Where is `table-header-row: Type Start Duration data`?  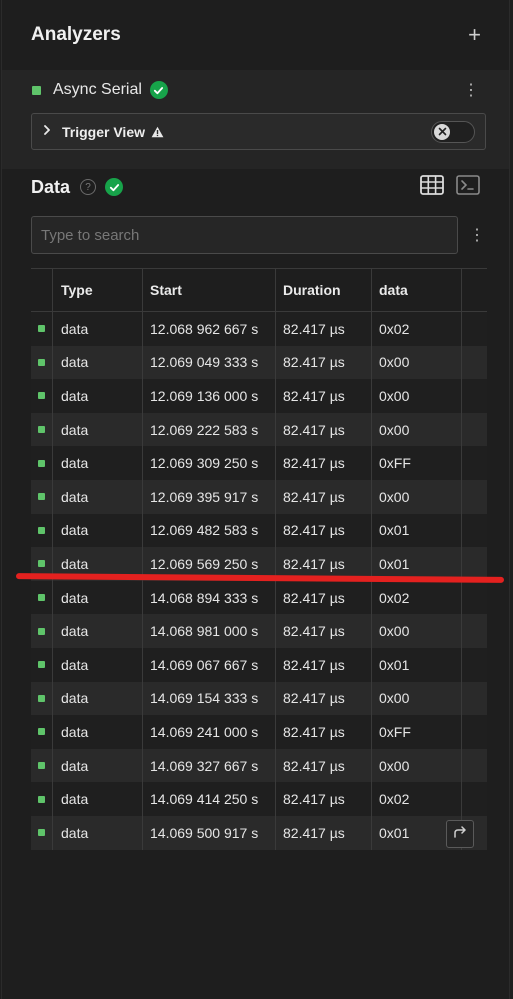 table-header-row: Type Start Duration data is located at coordinates (259, 290).